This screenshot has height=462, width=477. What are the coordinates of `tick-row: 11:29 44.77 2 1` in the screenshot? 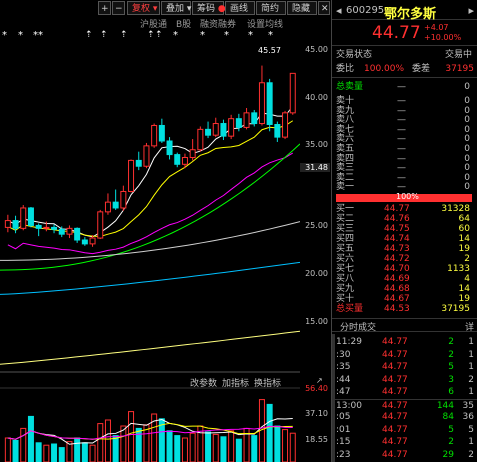 It's located at (404, 342).